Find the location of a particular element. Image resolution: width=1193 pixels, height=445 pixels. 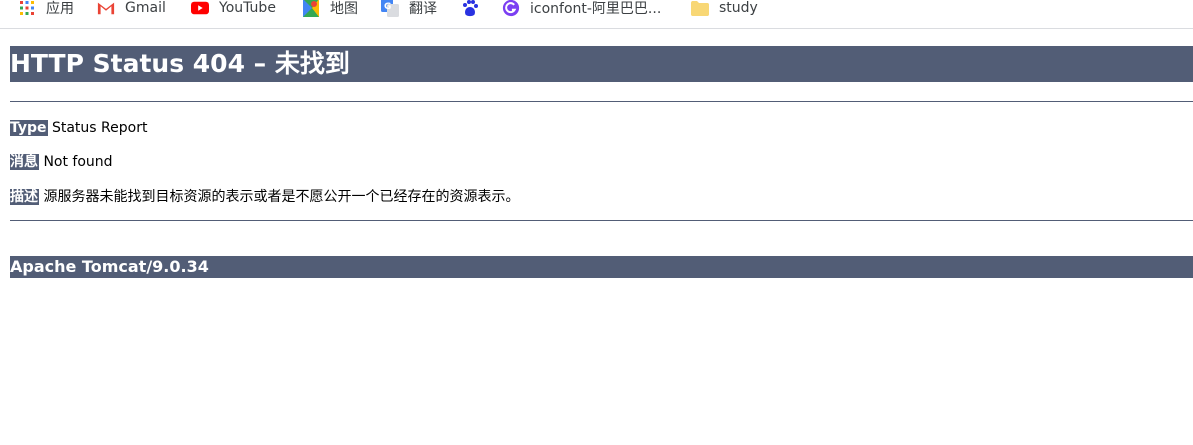

description-row: 描述 源服务器未能找到目标资源的表示或者是不愿公开一个已经存在的资源表示。 is located at coordinates (264, 197).